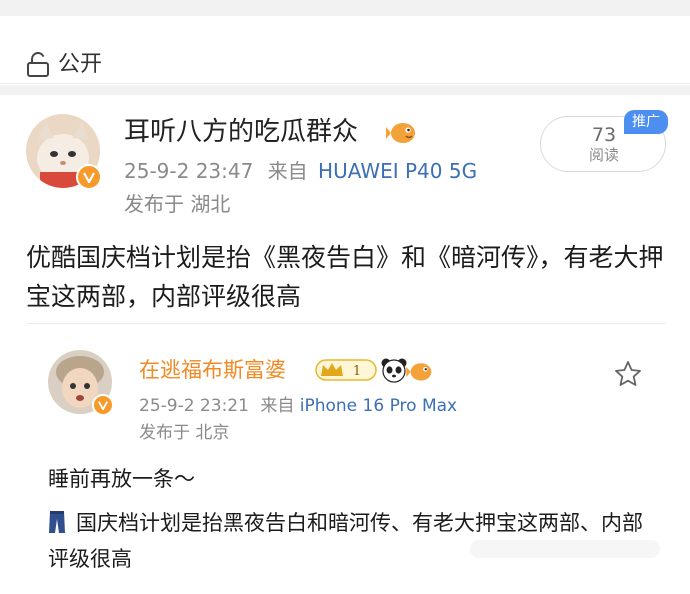 This screenshot has height=594, width=690. I want to click on views-label: 阅读, so click(603, 155).